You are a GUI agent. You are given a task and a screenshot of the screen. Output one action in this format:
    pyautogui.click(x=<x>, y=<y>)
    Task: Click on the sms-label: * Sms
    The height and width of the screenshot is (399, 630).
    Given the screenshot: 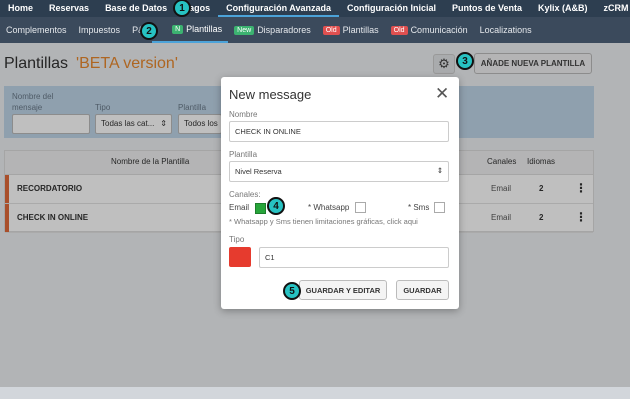 What is the action you would take?
    pyautogui.click(x=419, y=207)
    